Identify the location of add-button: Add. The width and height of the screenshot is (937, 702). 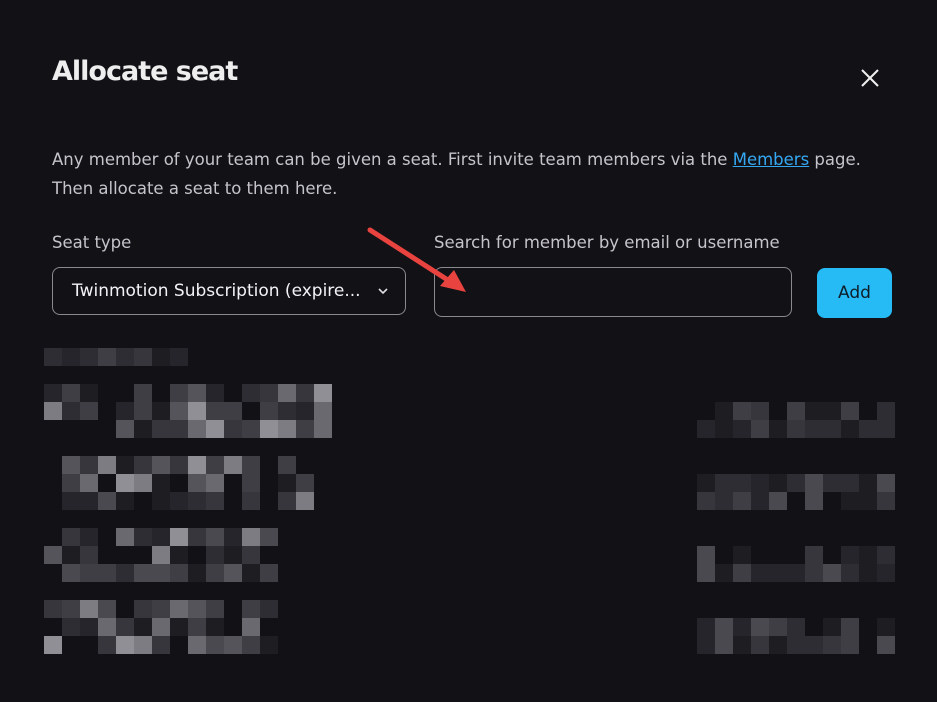
(854, 293).